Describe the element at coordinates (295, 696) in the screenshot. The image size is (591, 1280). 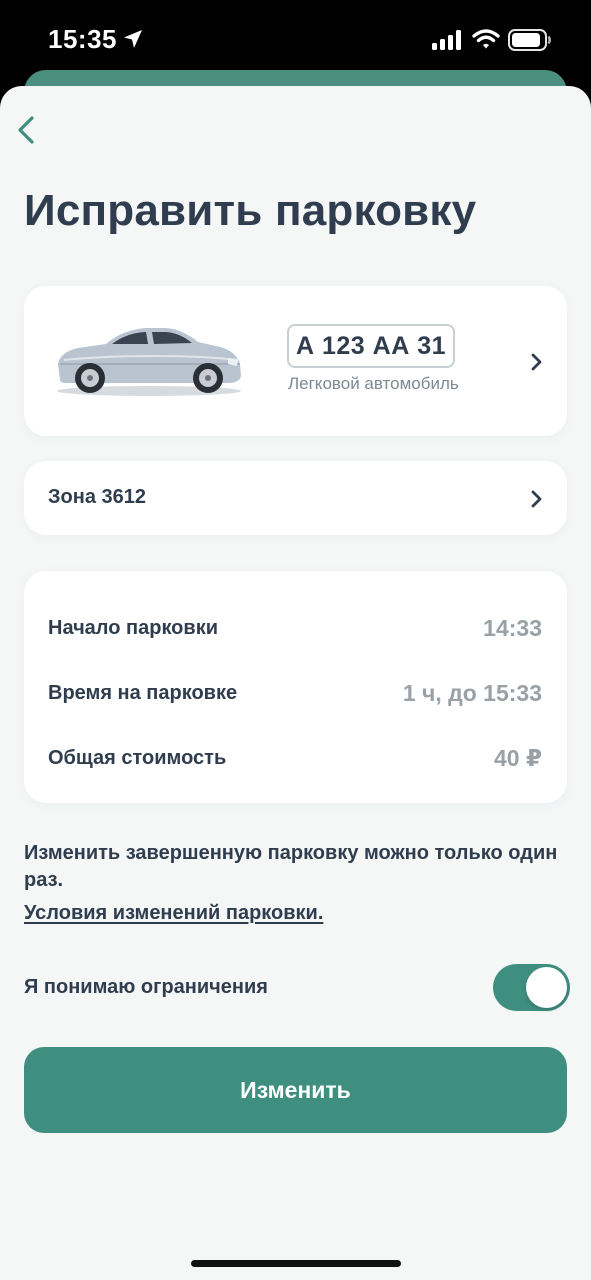
I see `info-row-duration: Время на парковке 1 ч, до 15:33` at that location.